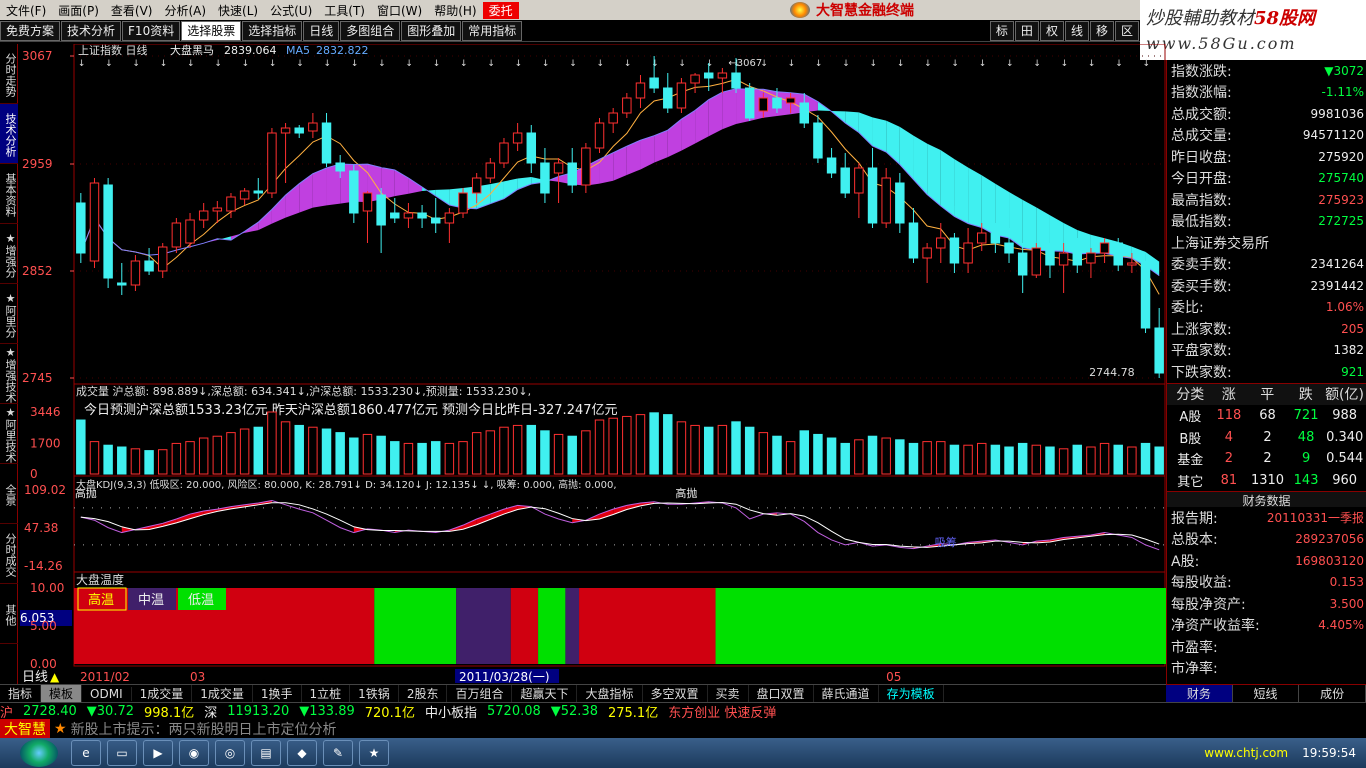  Describe the element at coordinates (610, 693) in the screenshot. I see `indicator-tab-11: 大盘指标` at that location.